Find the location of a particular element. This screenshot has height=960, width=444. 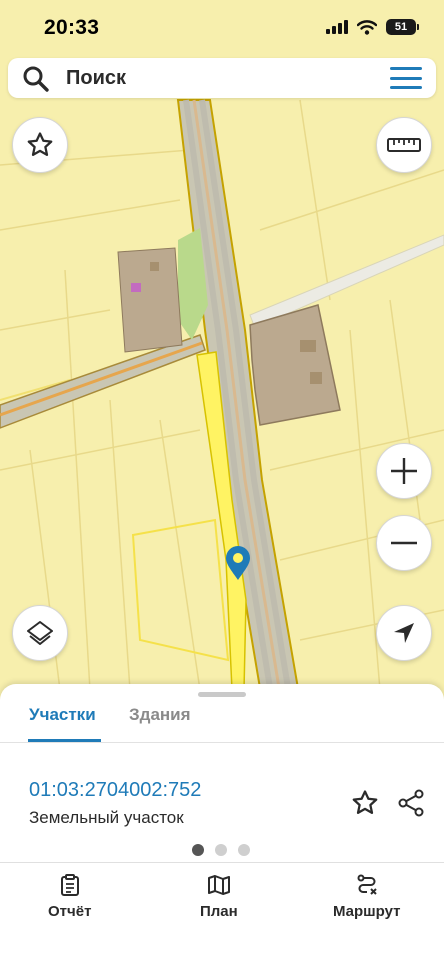

plus-icon is located at coordinates (404, 471).